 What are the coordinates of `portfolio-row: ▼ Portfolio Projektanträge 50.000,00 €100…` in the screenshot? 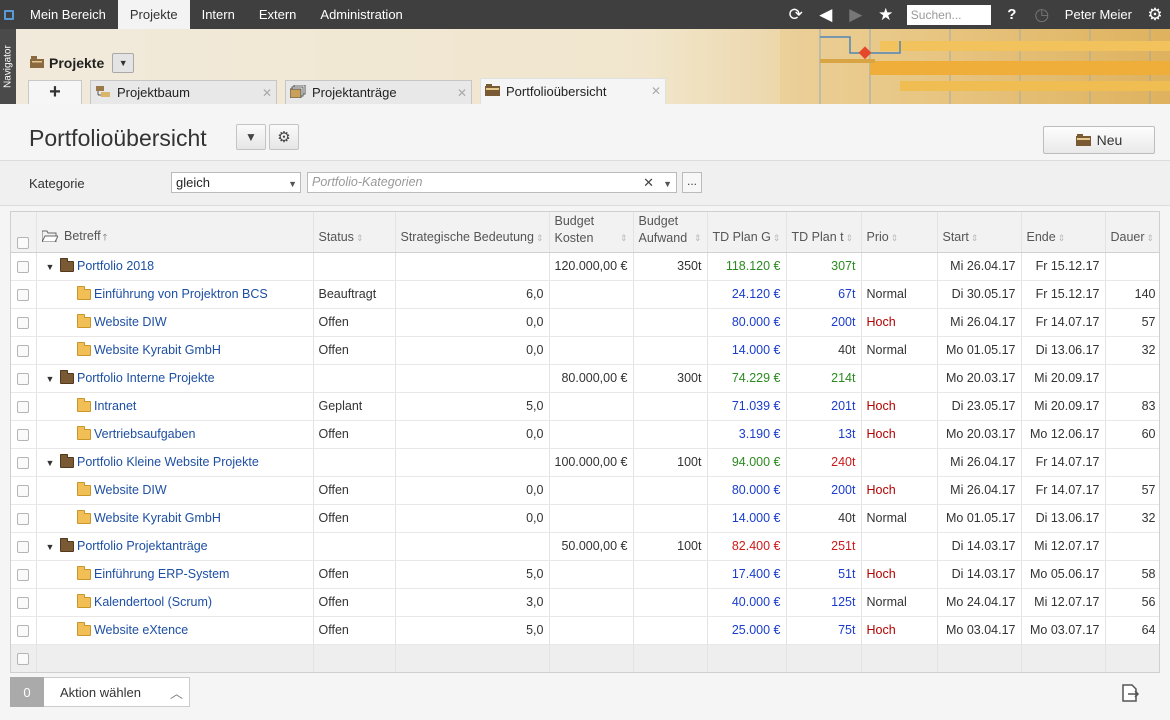 It's located at (585, 546).